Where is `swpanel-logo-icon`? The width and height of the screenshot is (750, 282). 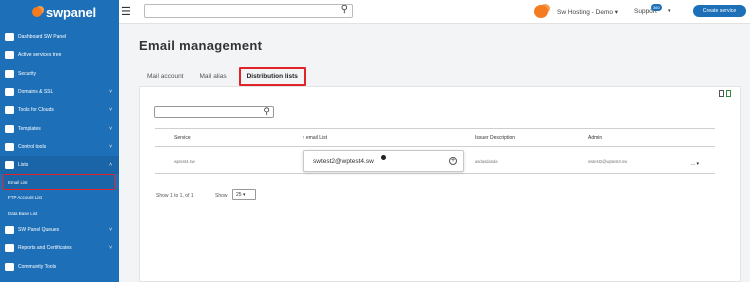 swpanel-logo-icon is located at coordinates (37, 12).